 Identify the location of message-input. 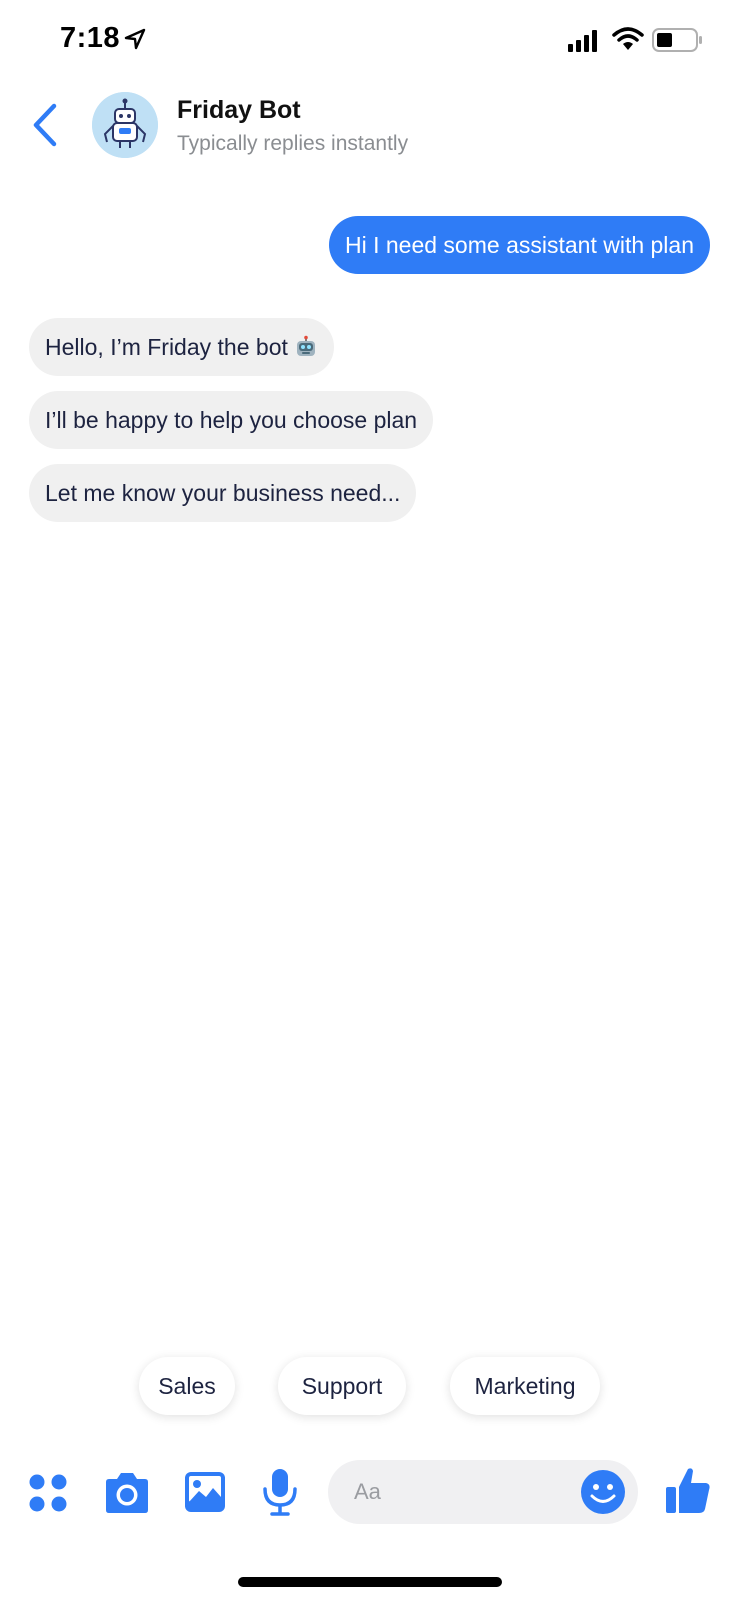
(464, 1492).